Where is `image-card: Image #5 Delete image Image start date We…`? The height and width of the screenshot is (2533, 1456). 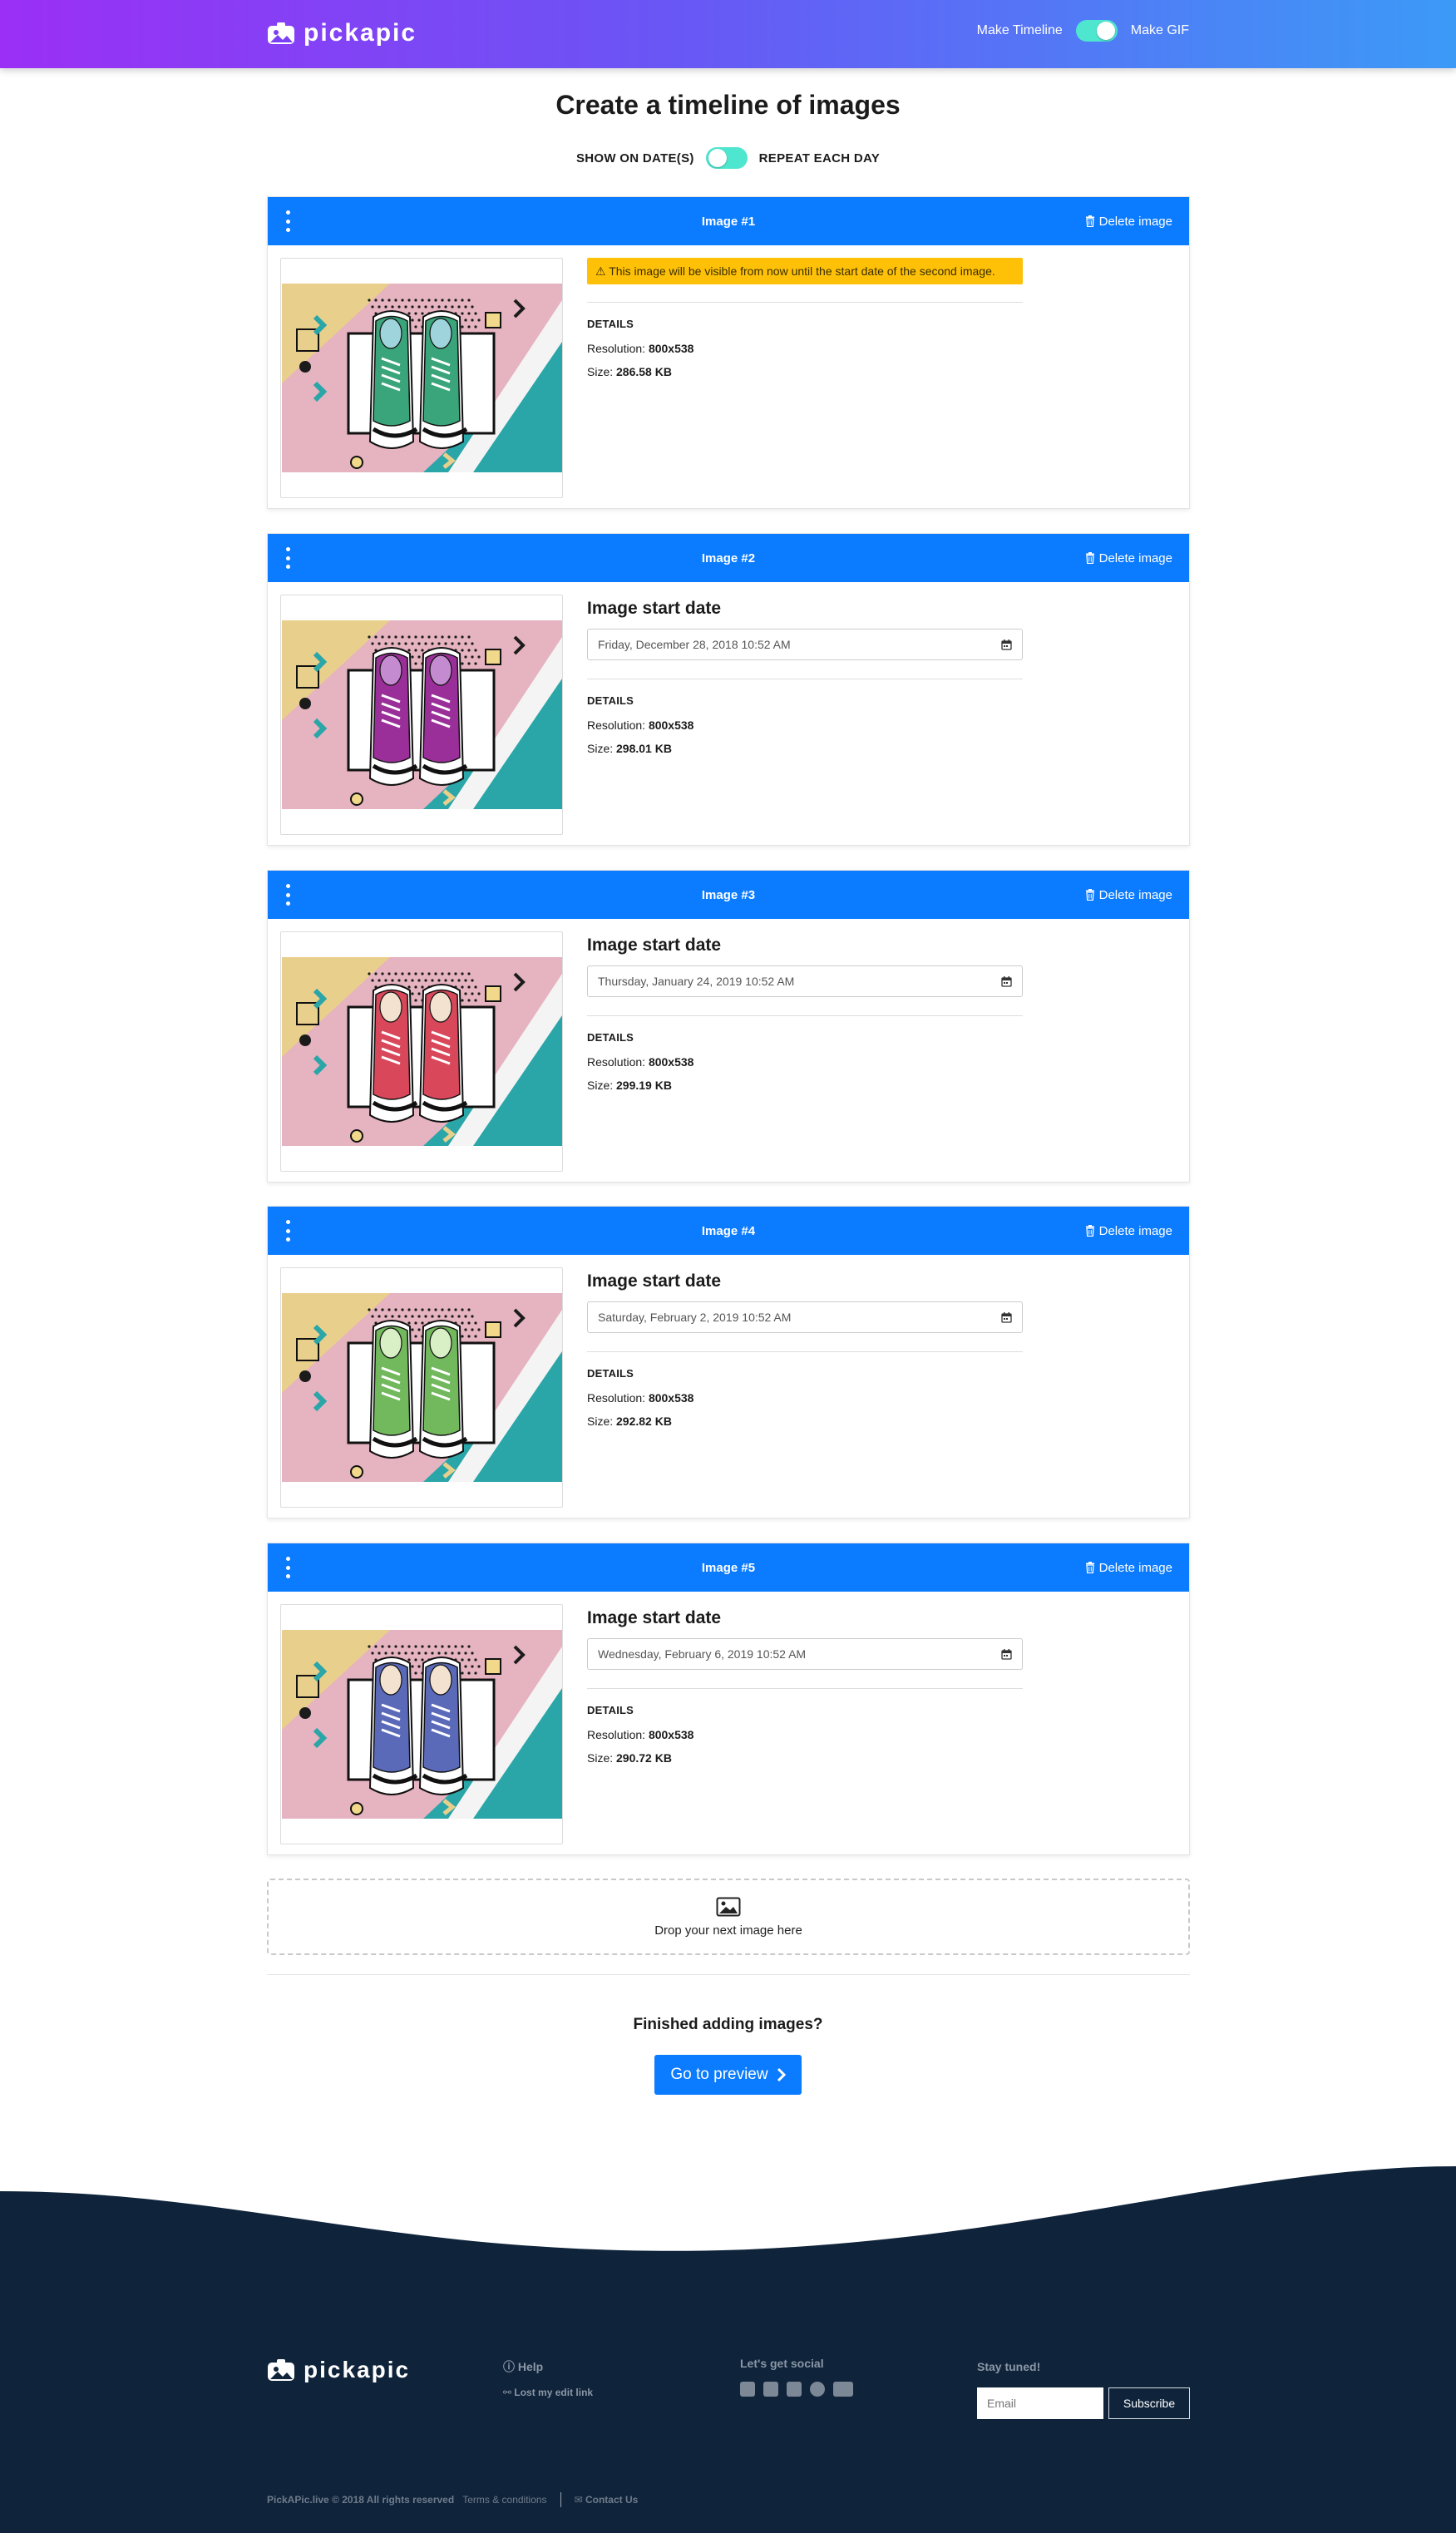 image-card: Image #5 Delete image Image start date We… is located at coordinates (728, 1699).